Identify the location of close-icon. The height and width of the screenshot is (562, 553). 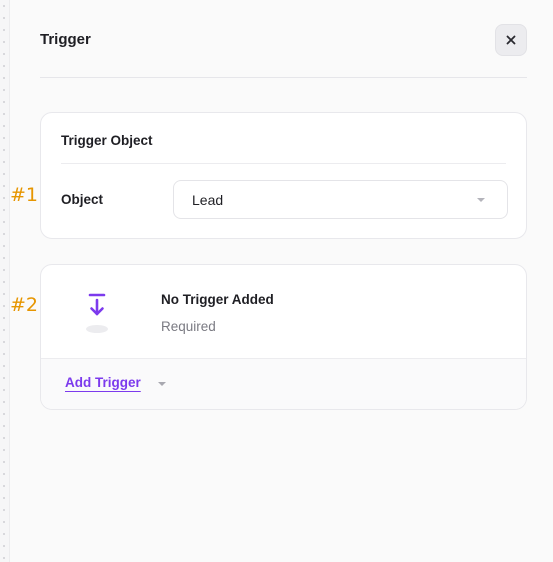
(511, 40).